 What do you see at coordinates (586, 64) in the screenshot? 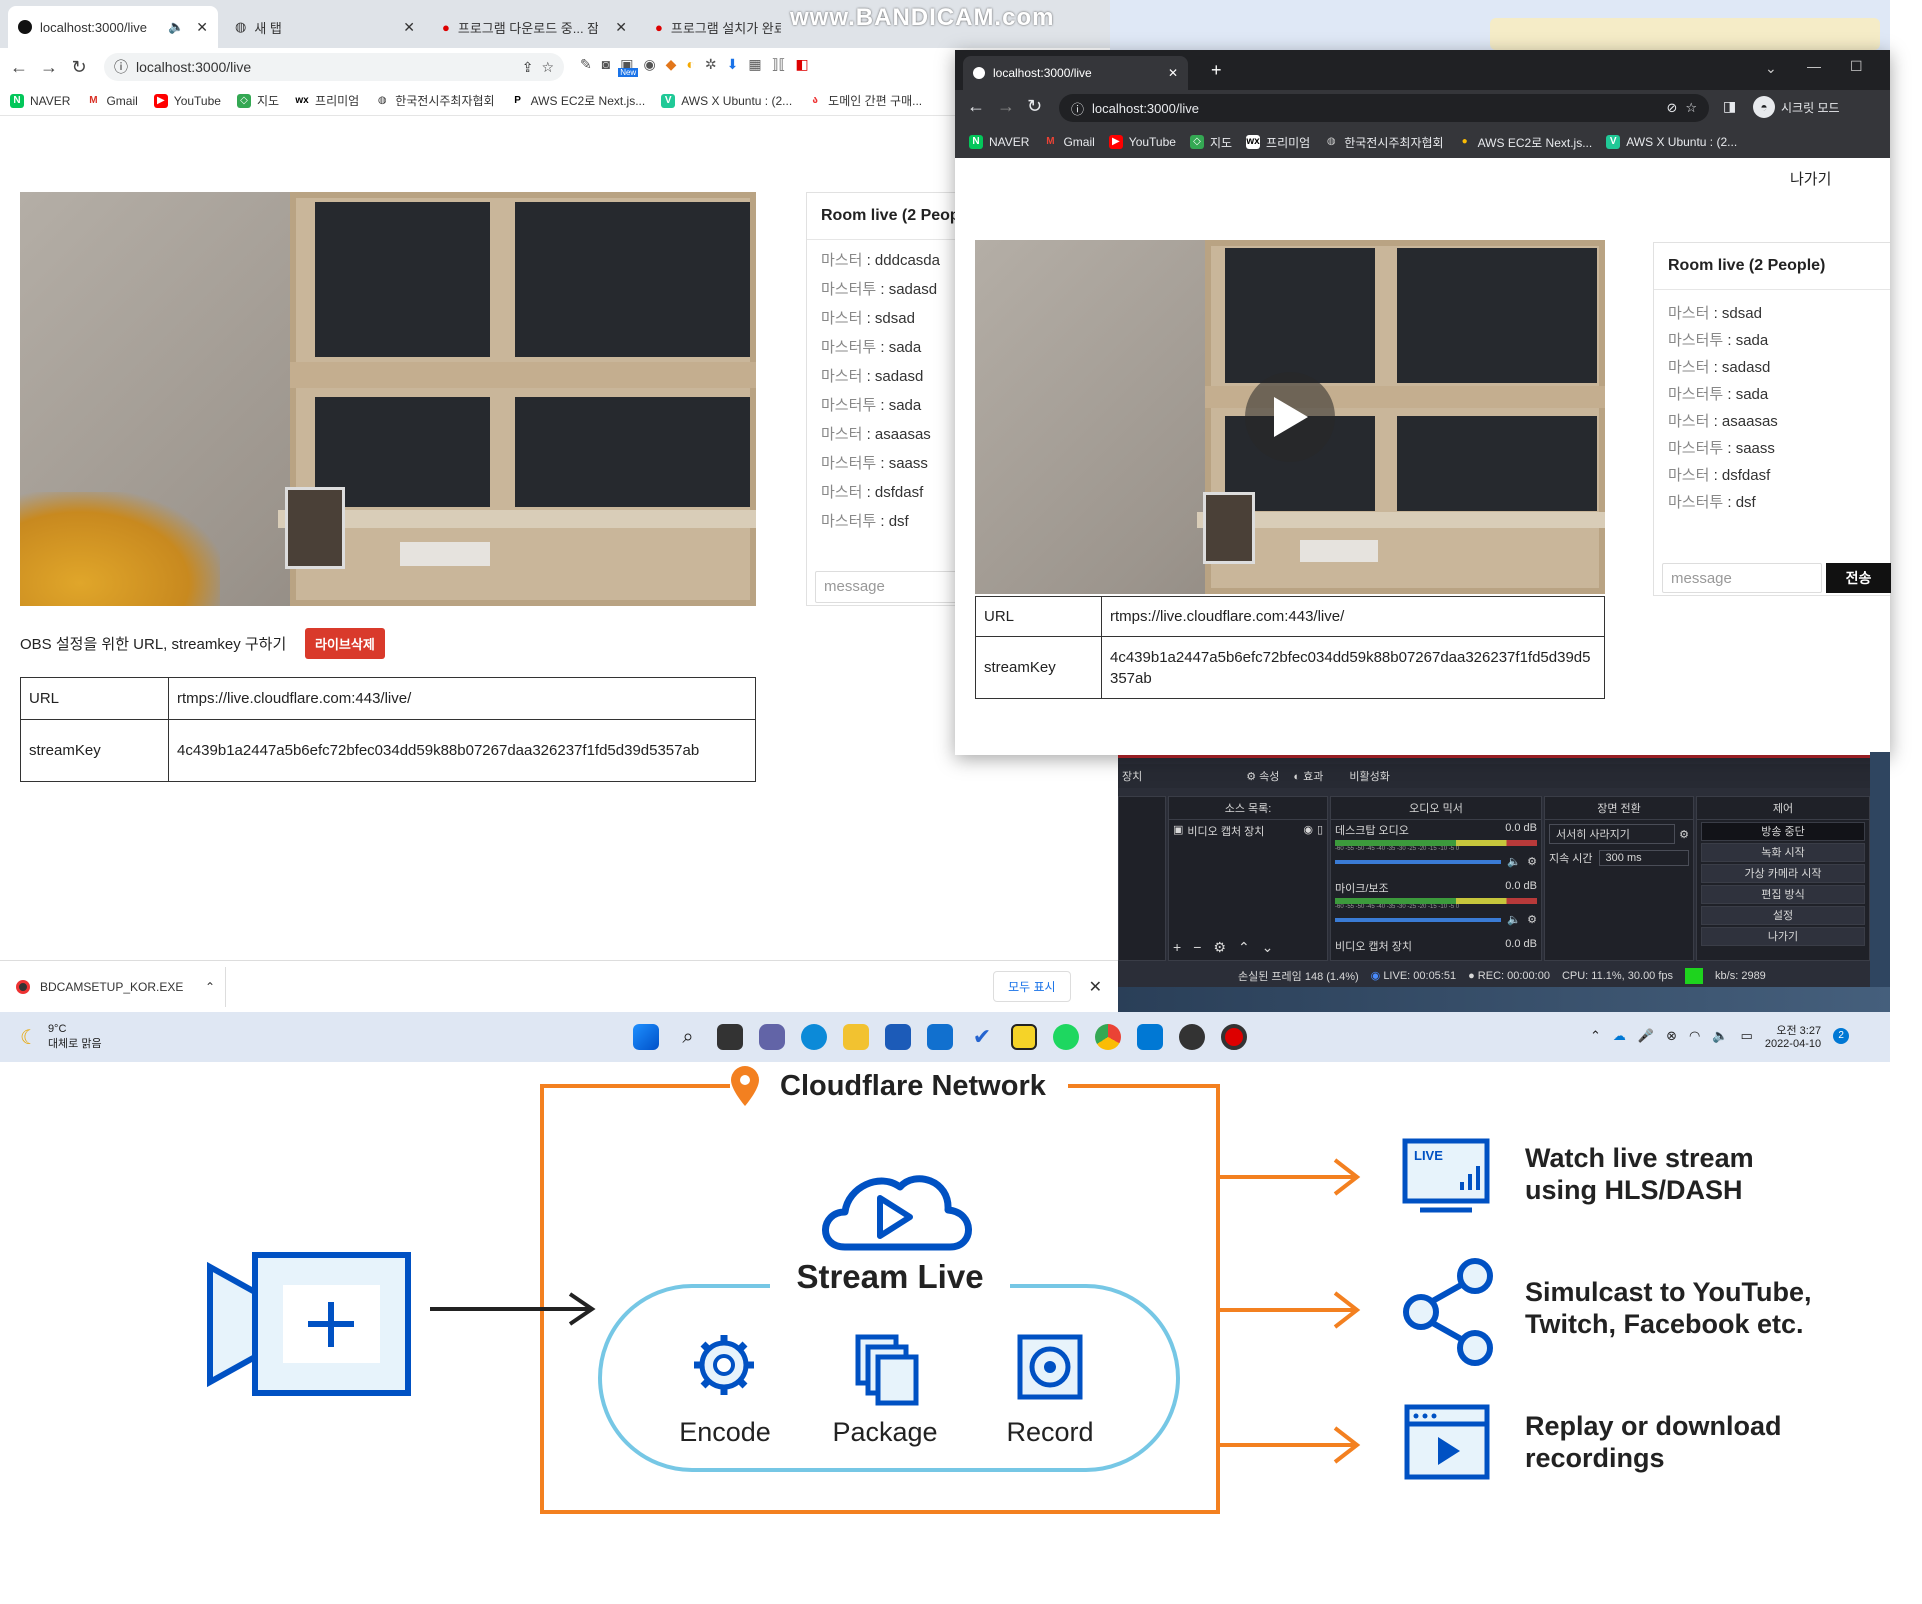
I see `extension-icon: ✎` at bounding box center [586, 64].